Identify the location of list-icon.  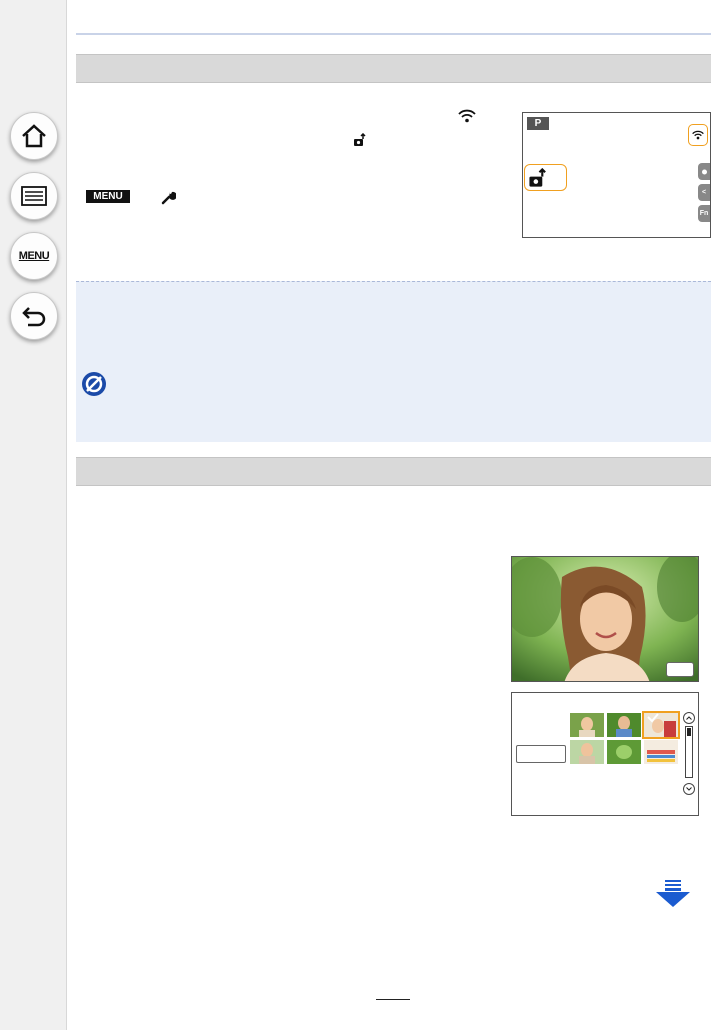
(34, 196).